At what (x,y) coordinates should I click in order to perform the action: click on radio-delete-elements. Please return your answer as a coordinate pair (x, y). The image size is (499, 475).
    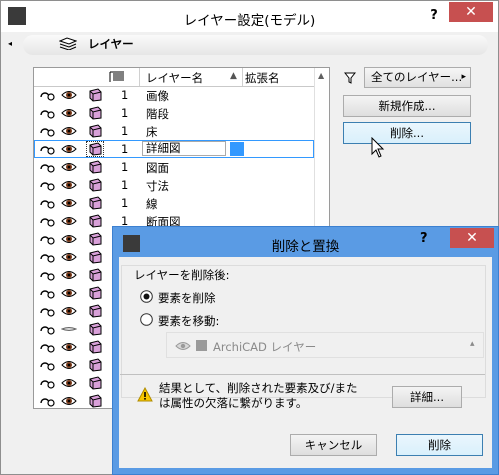
    Looking at the image, I should click on (146, 296).